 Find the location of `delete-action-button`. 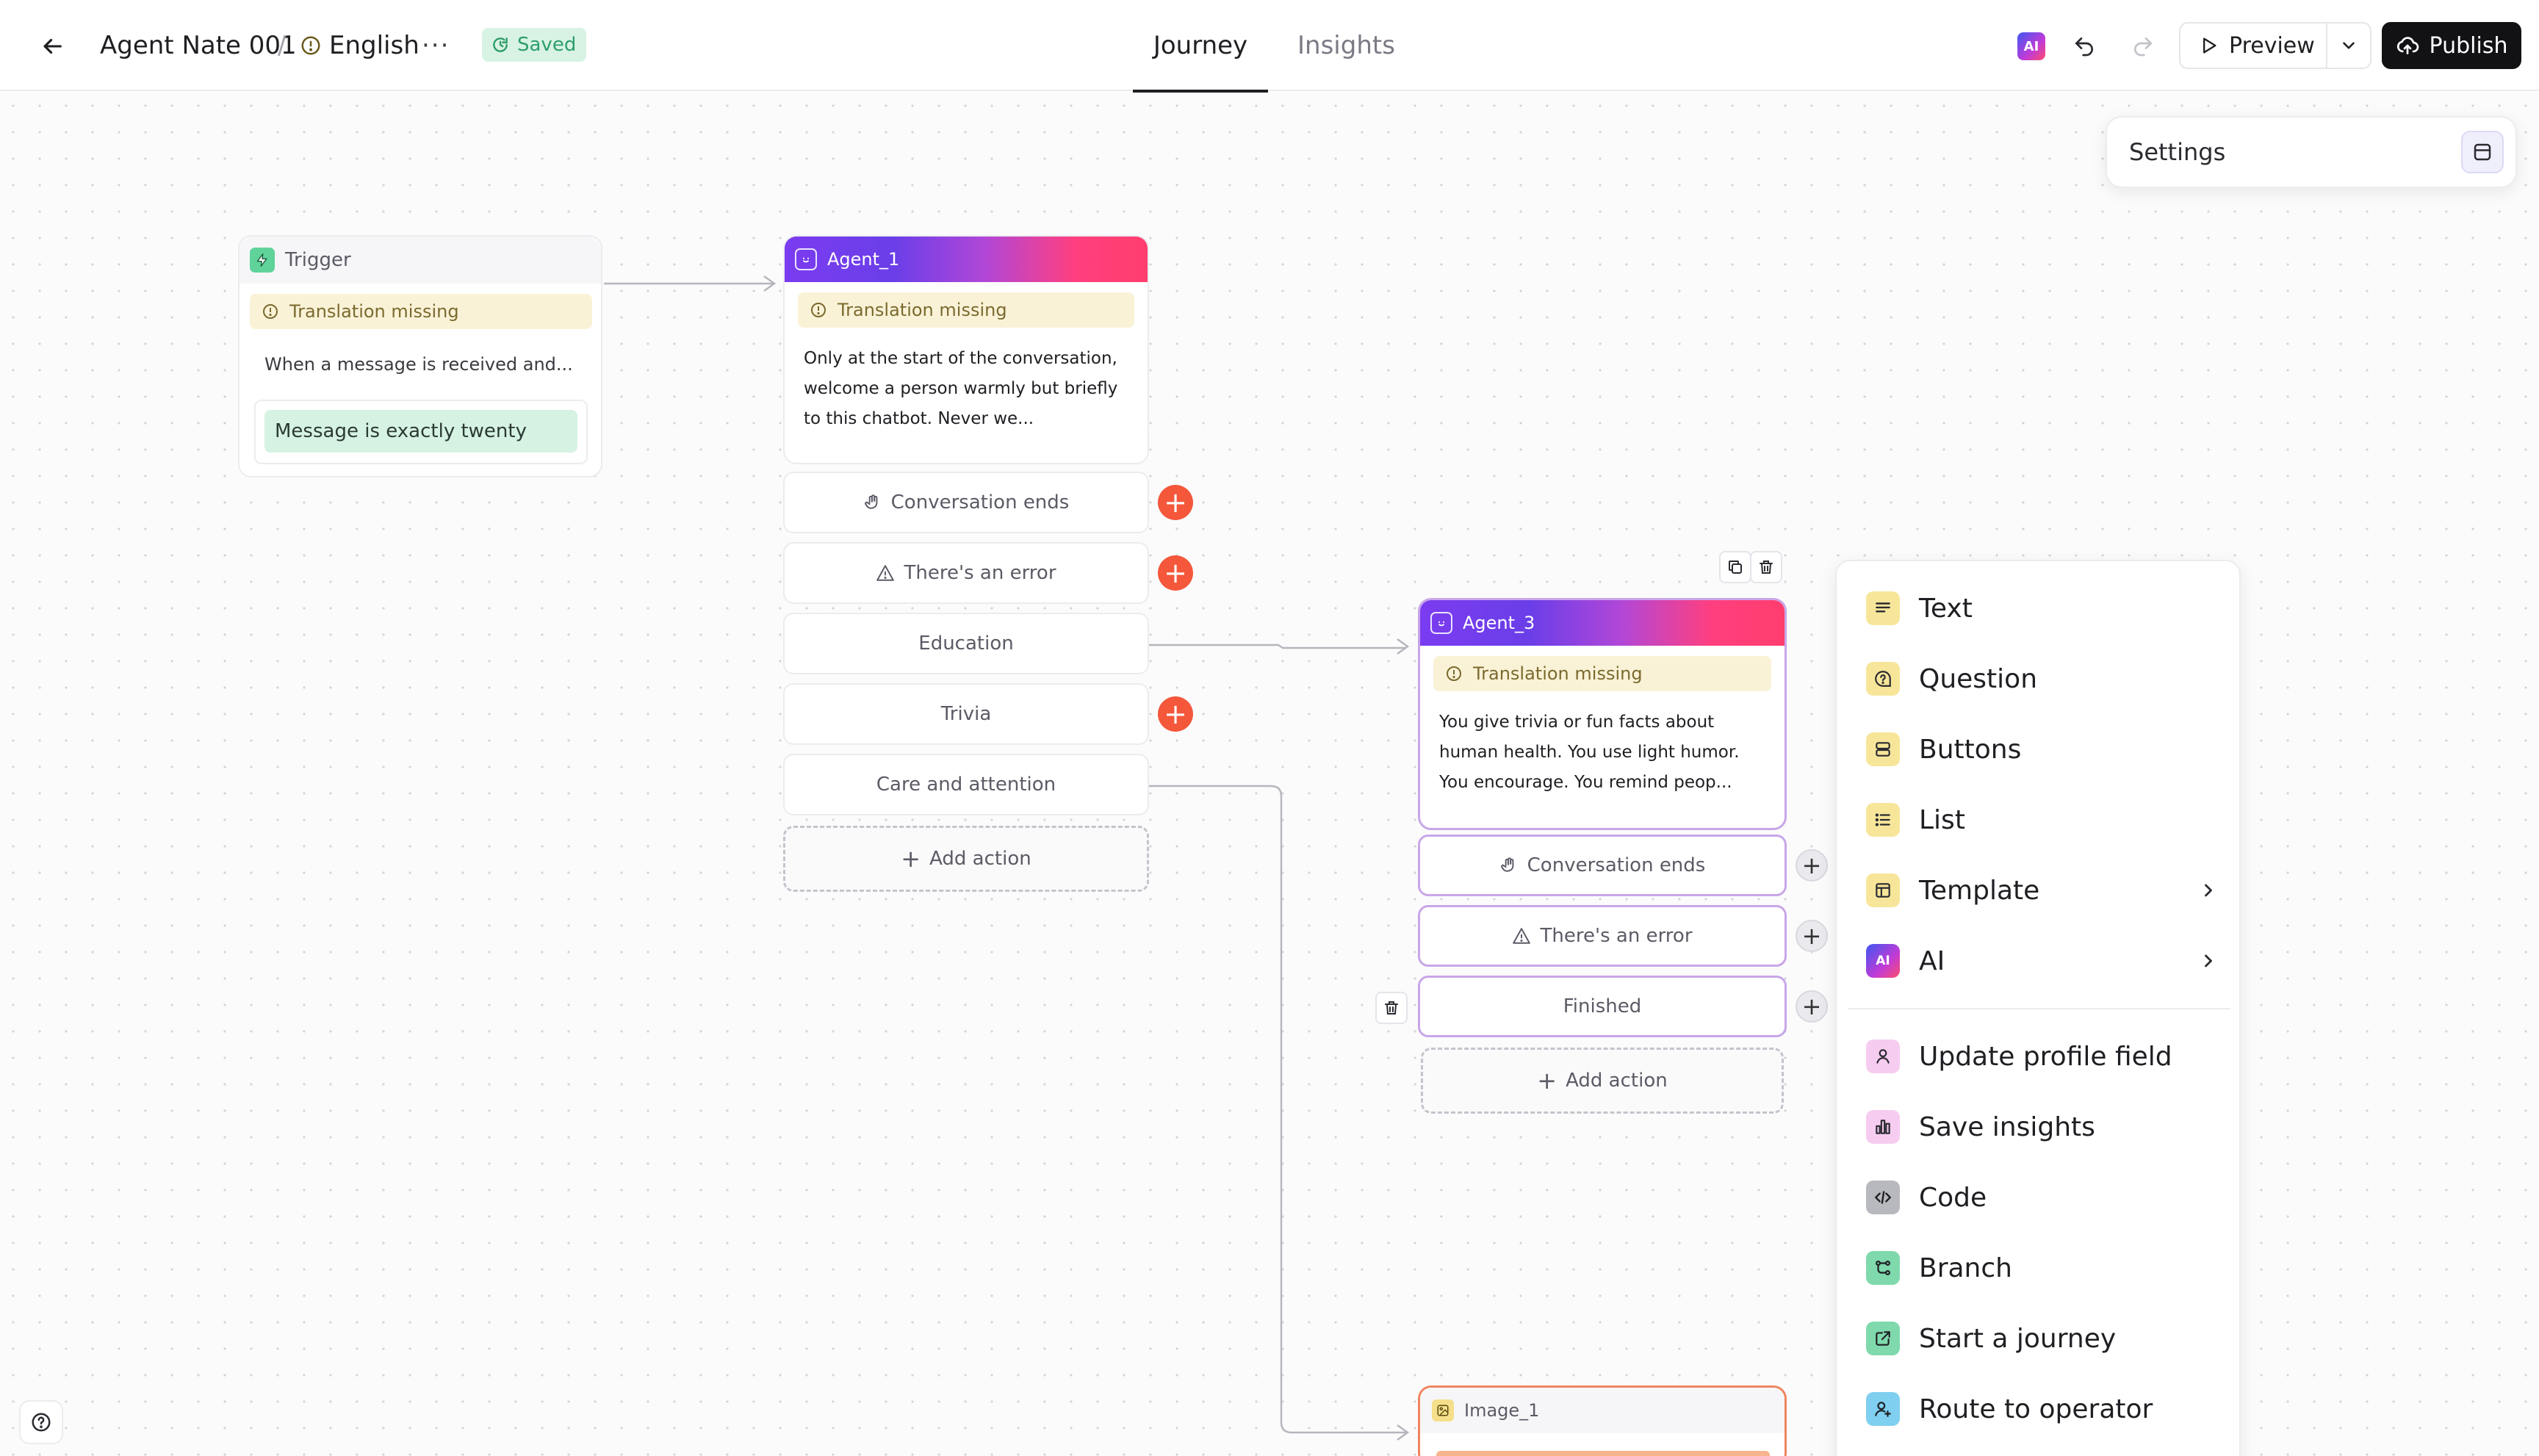

delete-action-button is located at coordinates (1391, 1008).